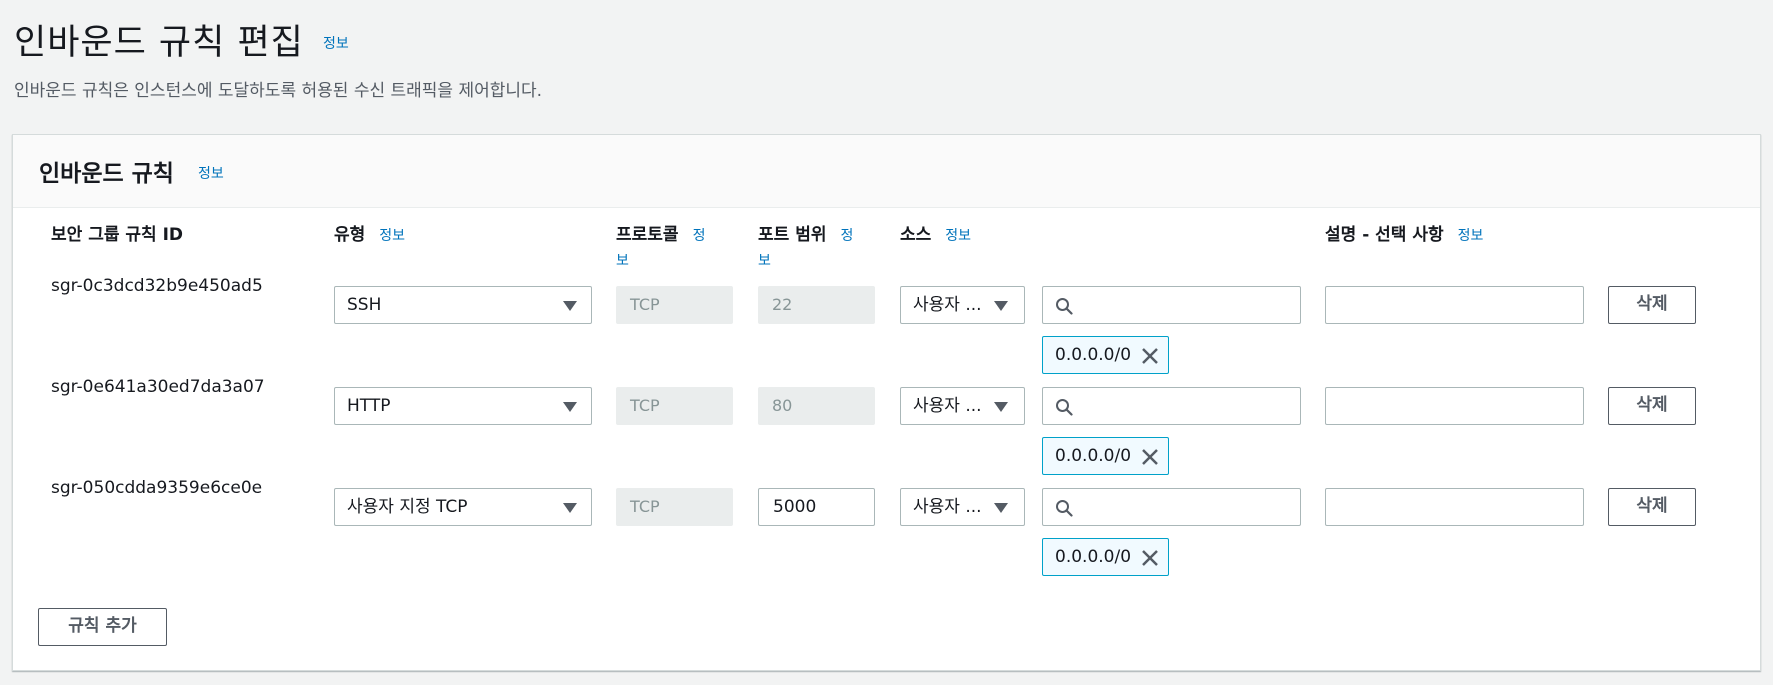 The height and width of the screenshot is (685, 1773). I want to click on column-header-type-label: 유형, so click(350, 235).